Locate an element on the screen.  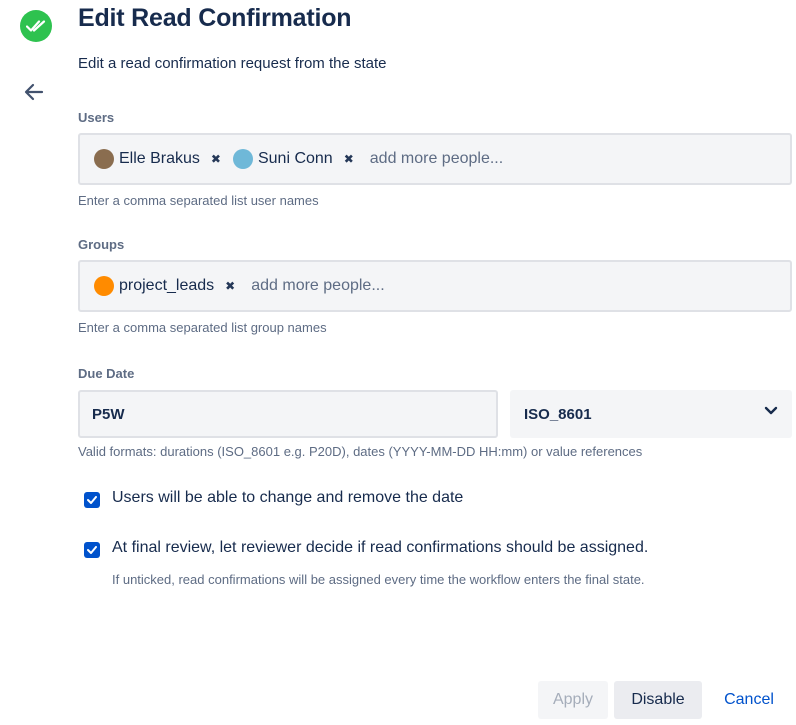
users-help: Enter a comma separated list user names is located at coordinates (198, 200).